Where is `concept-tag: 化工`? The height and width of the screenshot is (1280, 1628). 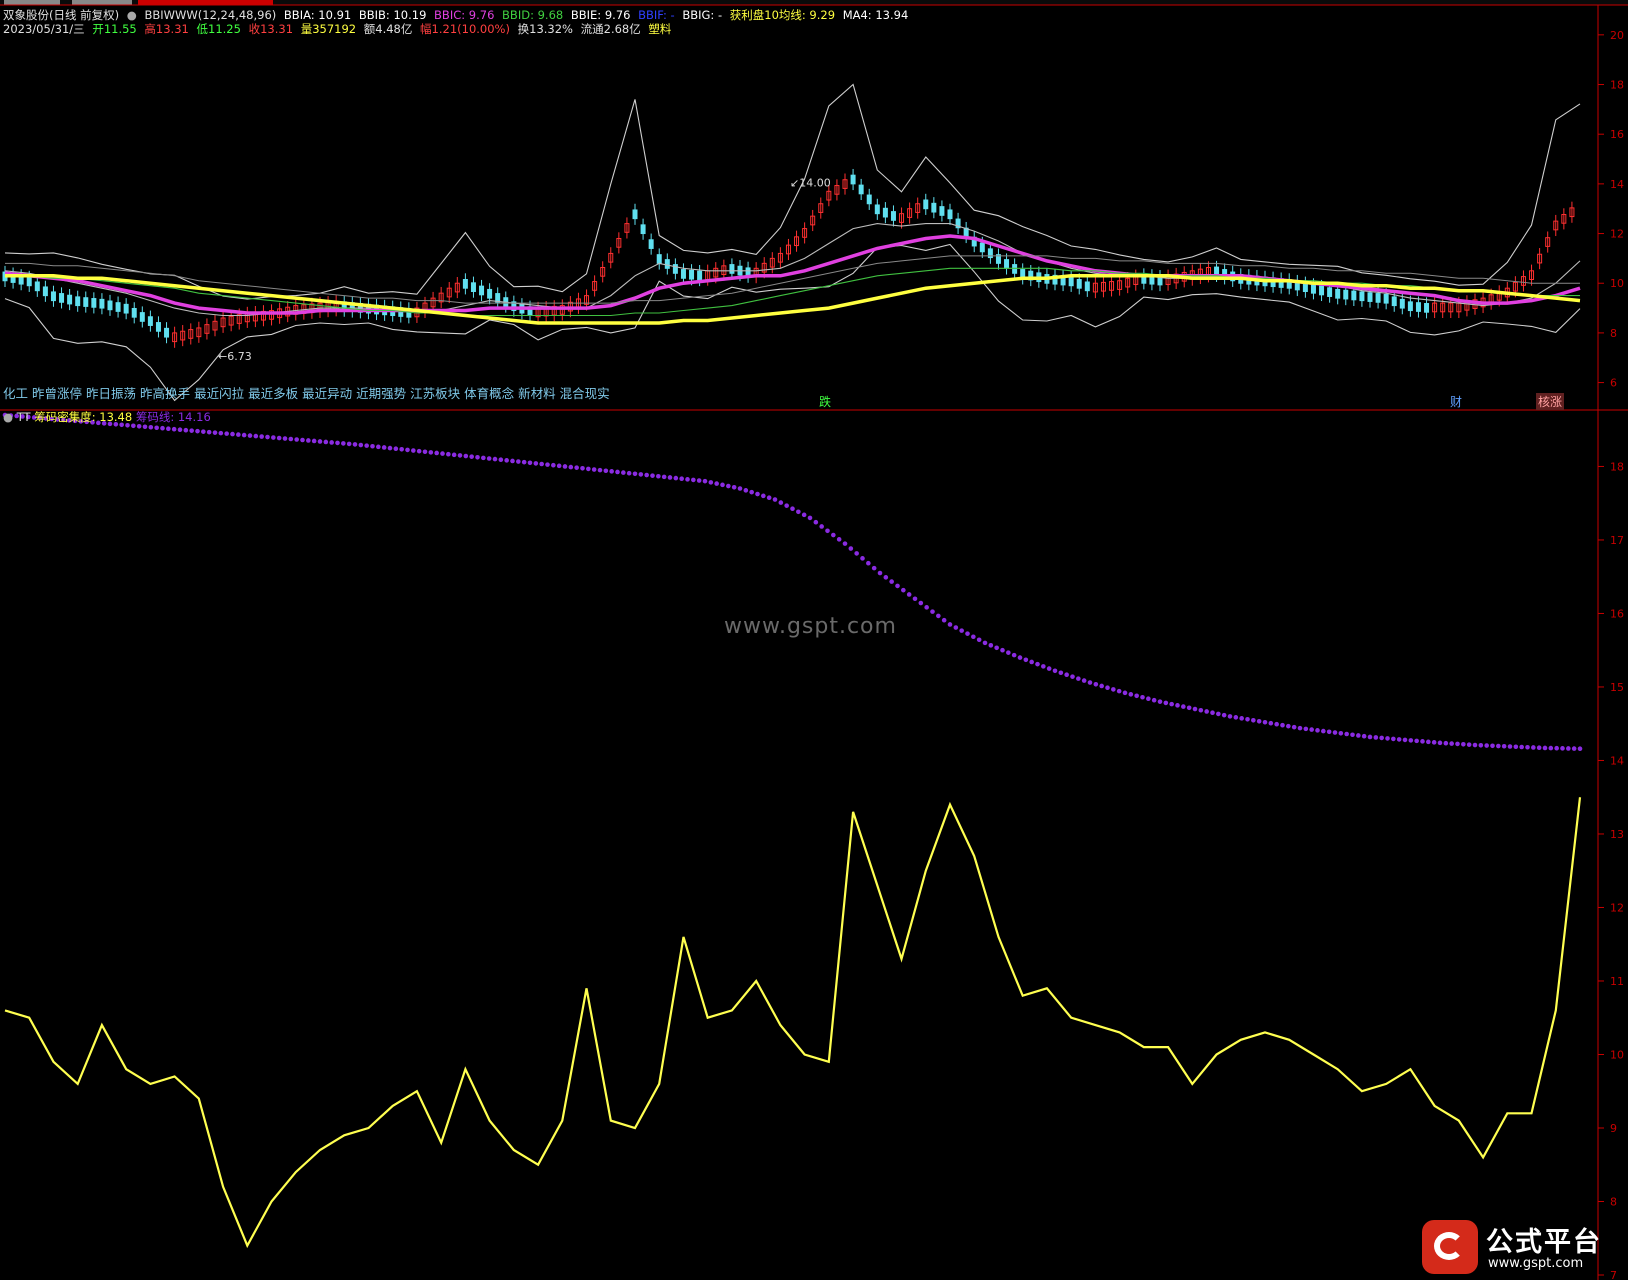
concept-tag: 化工 is located at coordinates (15, 393).